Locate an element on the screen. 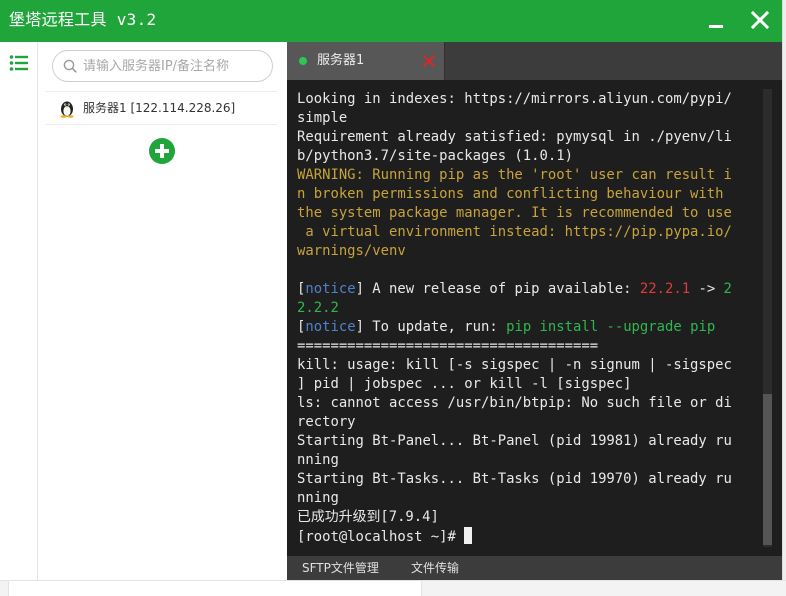 Image resolution: width=786 pixels, height=596 pixels. close-icon is located at coordinates (760, 20).